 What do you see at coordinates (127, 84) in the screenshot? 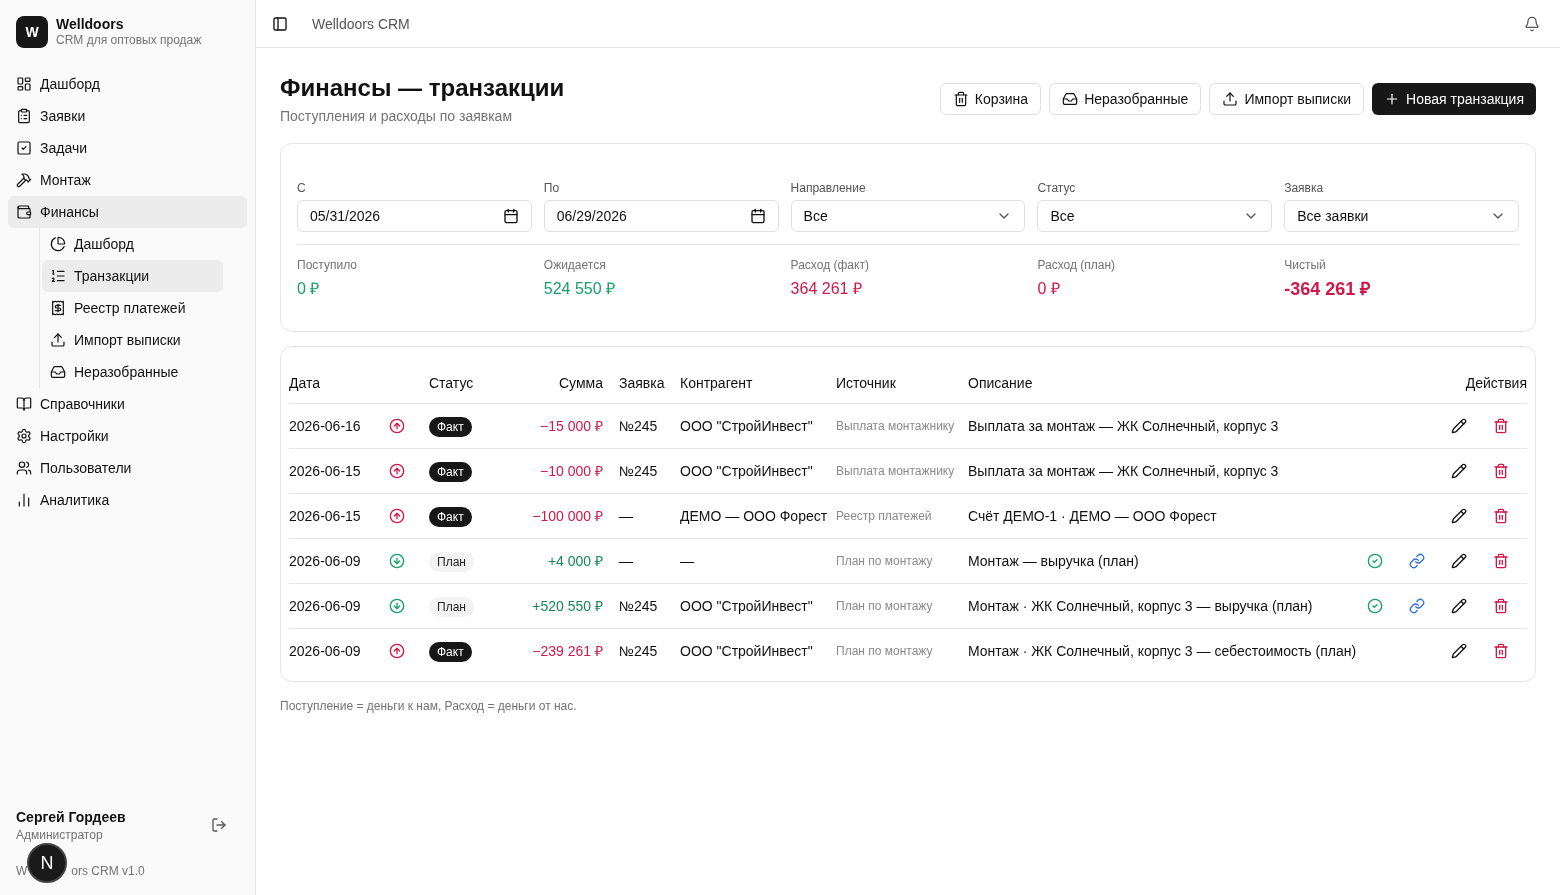
I see `sidebar-item: Дашборд` at bounding box center [127, 84].